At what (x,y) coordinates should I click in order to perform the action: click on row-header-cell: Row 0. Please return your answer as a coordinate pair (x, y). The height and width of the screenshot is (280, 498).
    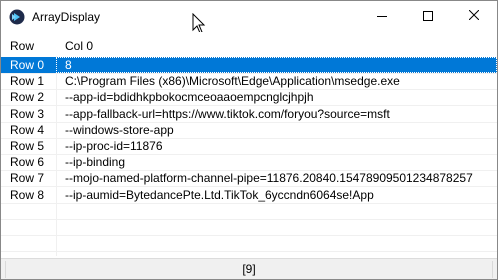
    Looking at the image, I should click on (28, 65).